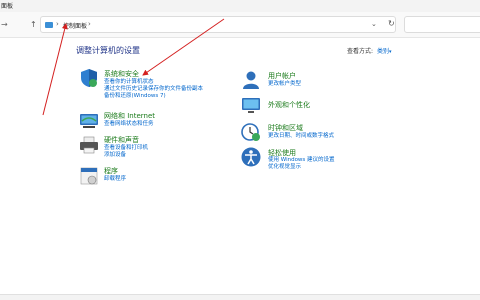 The image size is (480, 300). Describe the element at coordinates (183, 47) in the screenshot. I see `arrow-to-system-security` at that location.